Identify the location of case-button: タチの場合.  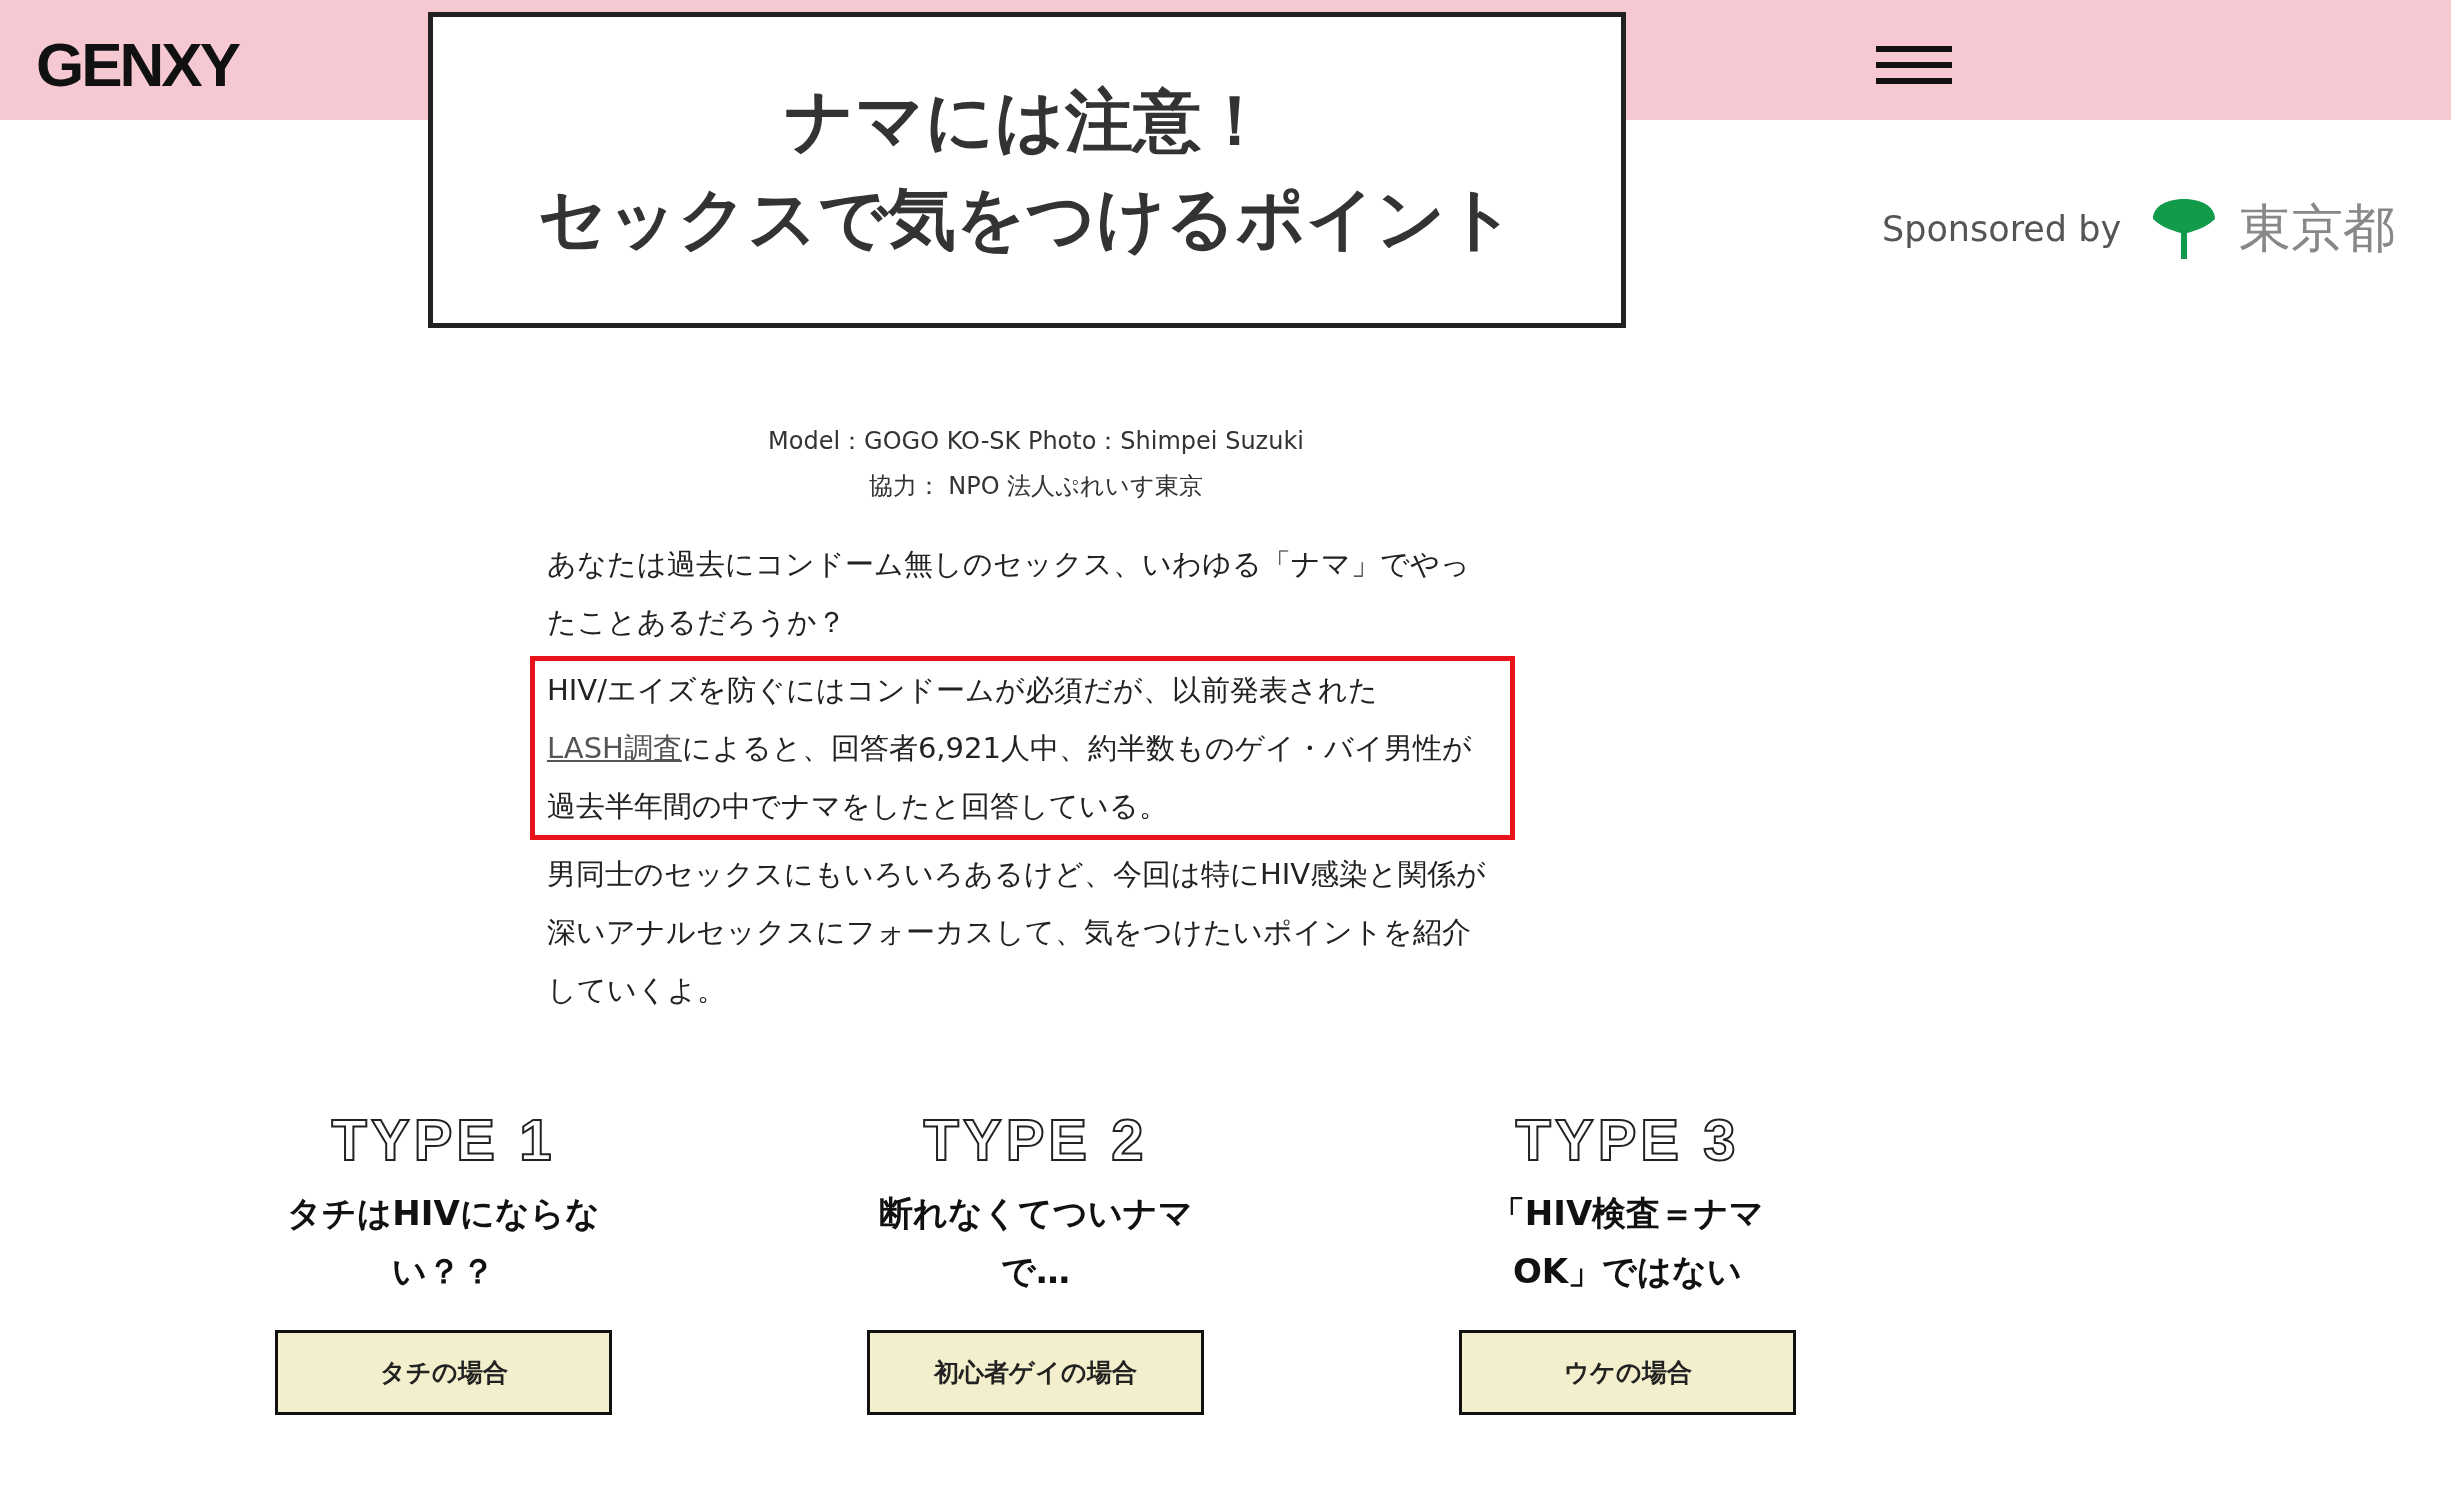
(443, 1373).